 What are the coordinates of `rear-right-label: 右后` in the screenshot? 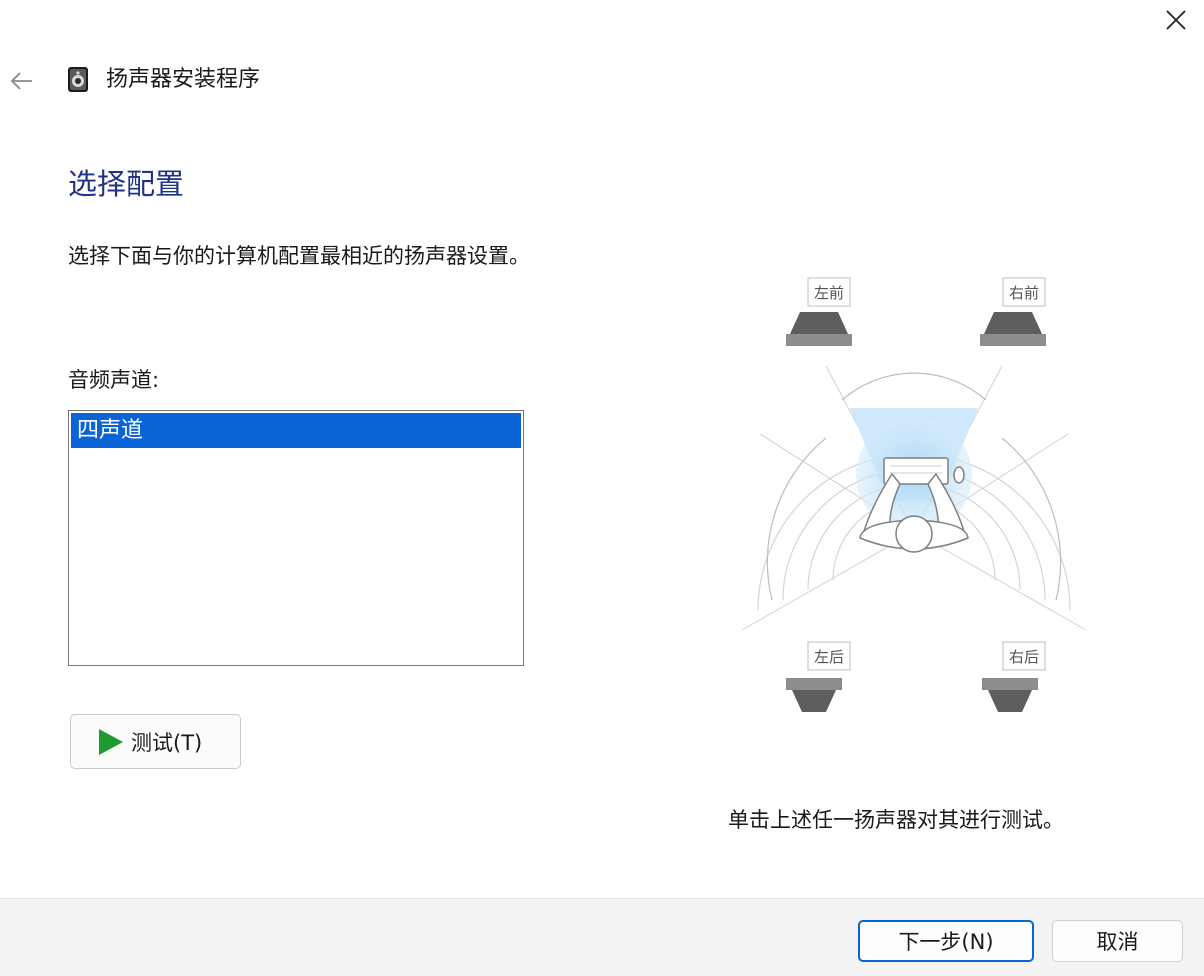 It's located at (1024, 657).